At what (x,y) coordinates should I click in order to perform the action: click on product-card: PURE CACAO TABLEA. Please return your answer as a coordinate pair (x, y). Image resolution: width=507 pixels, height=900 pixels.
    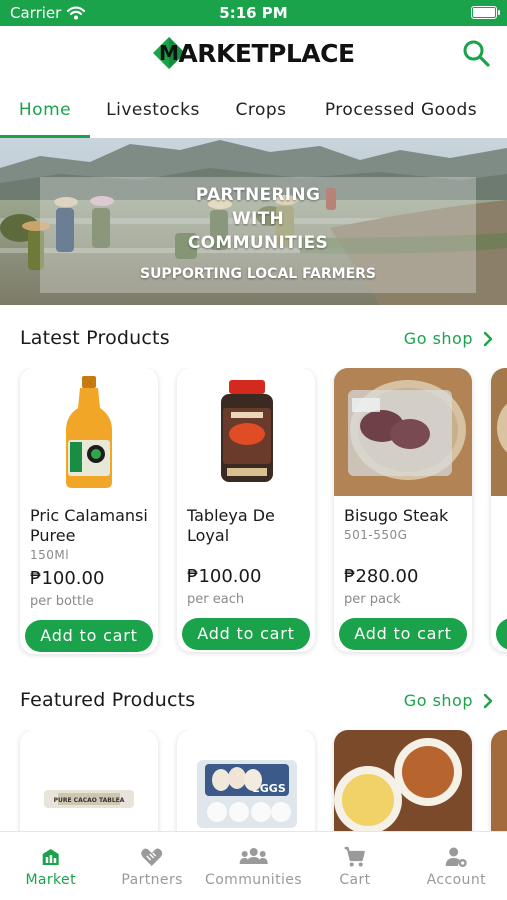
    Looking at the image, I should click on (89, 780).